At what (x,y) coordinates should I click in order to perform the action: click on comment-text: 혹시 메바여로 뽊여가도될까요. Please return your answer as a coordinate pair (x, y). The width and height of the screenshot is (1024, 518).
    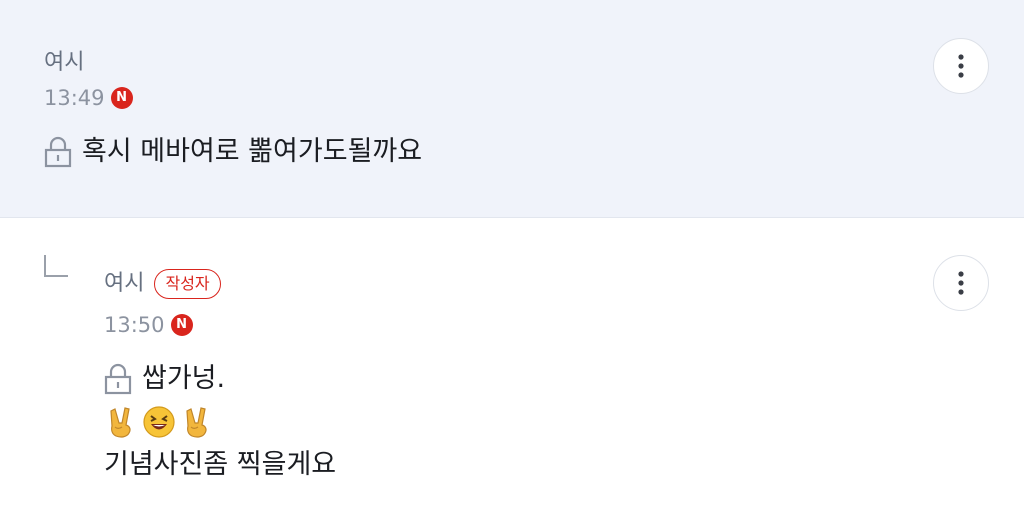
    Looking at the image, I should click on (252, 151).